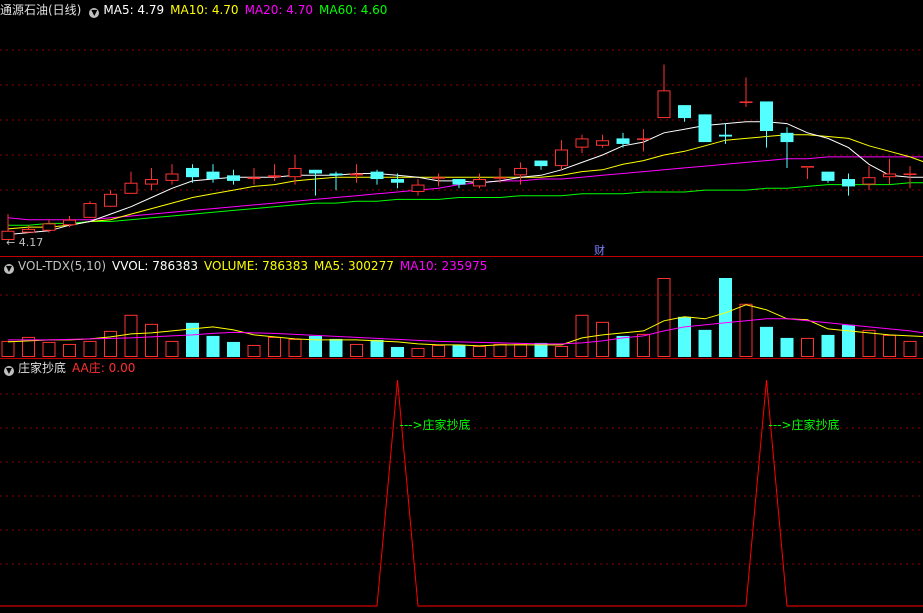 Image resolution: width=923 pixels, height=613 pixels. What do you see at coordinates (256, 266) in the screenshot?
I see `volume-label: VOLUME: 786383` at bounding box center [256, 266].